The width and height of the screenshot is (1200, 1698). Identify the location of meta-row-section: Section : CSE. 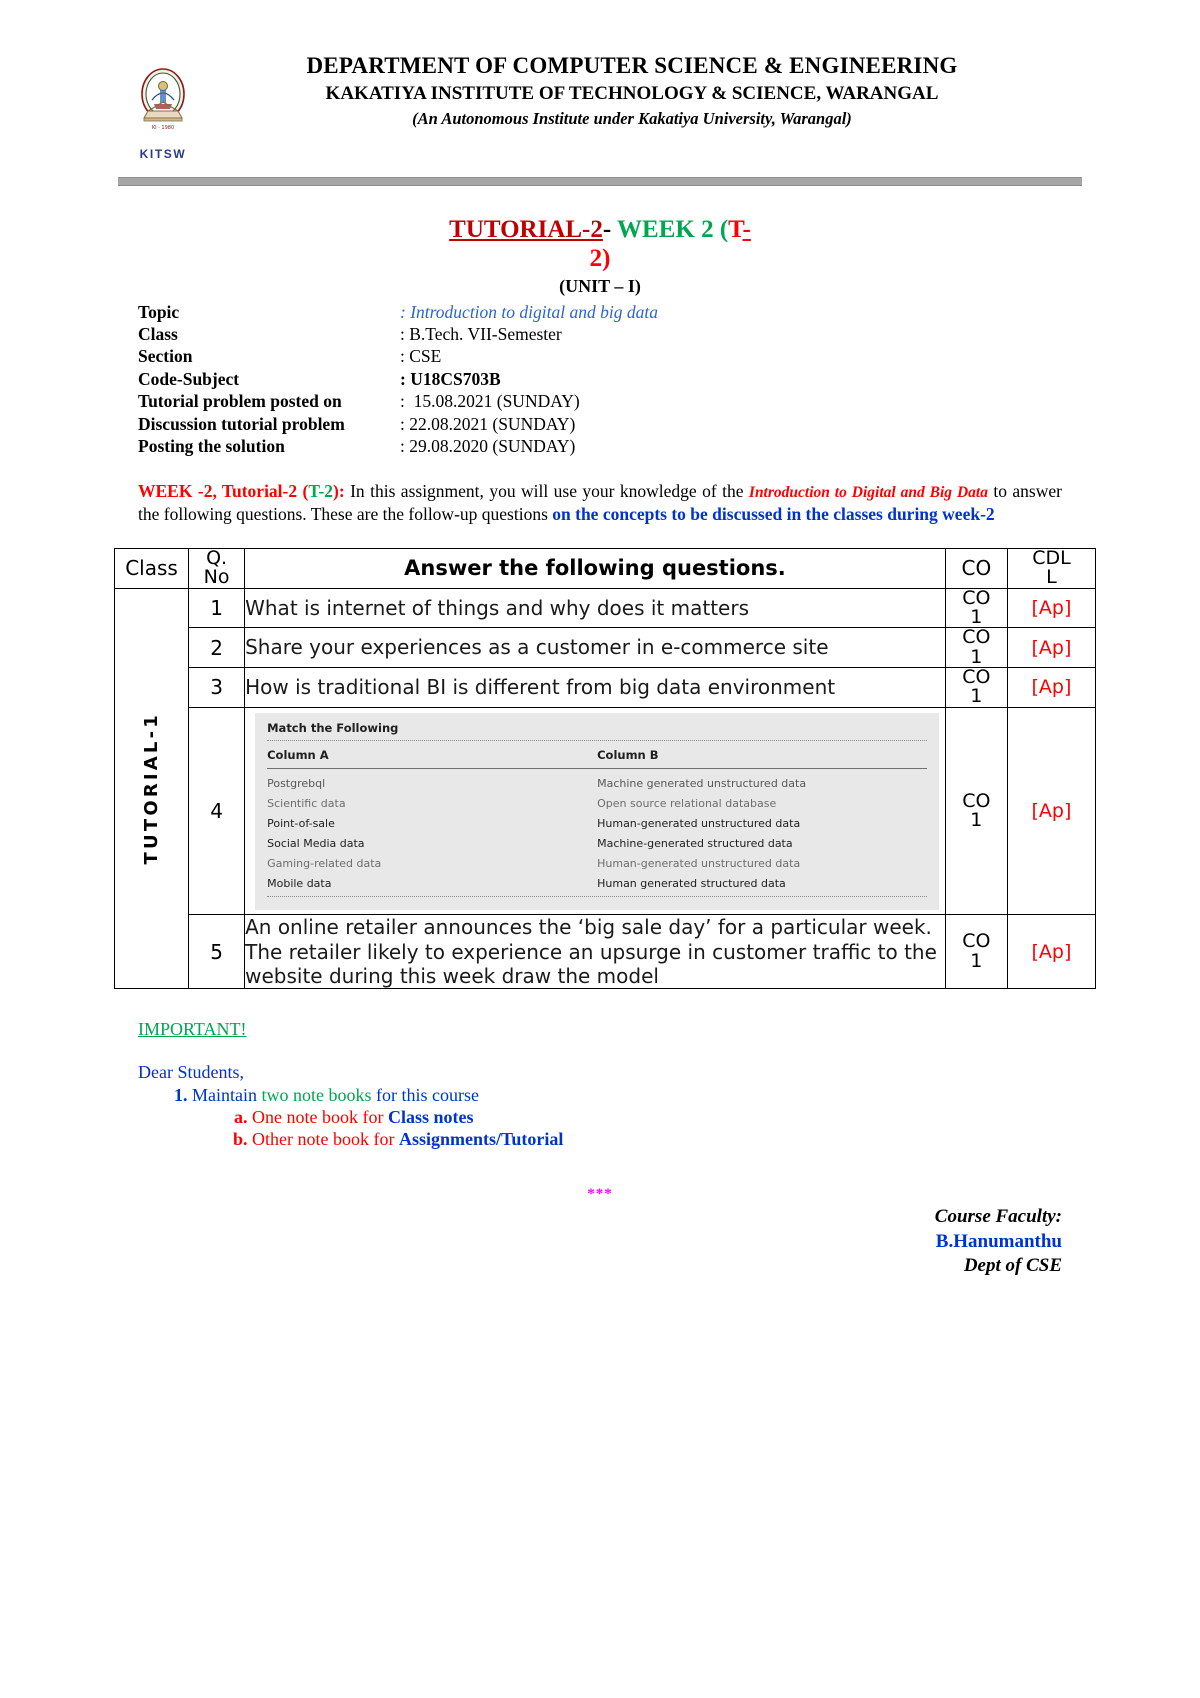
(669, 356).